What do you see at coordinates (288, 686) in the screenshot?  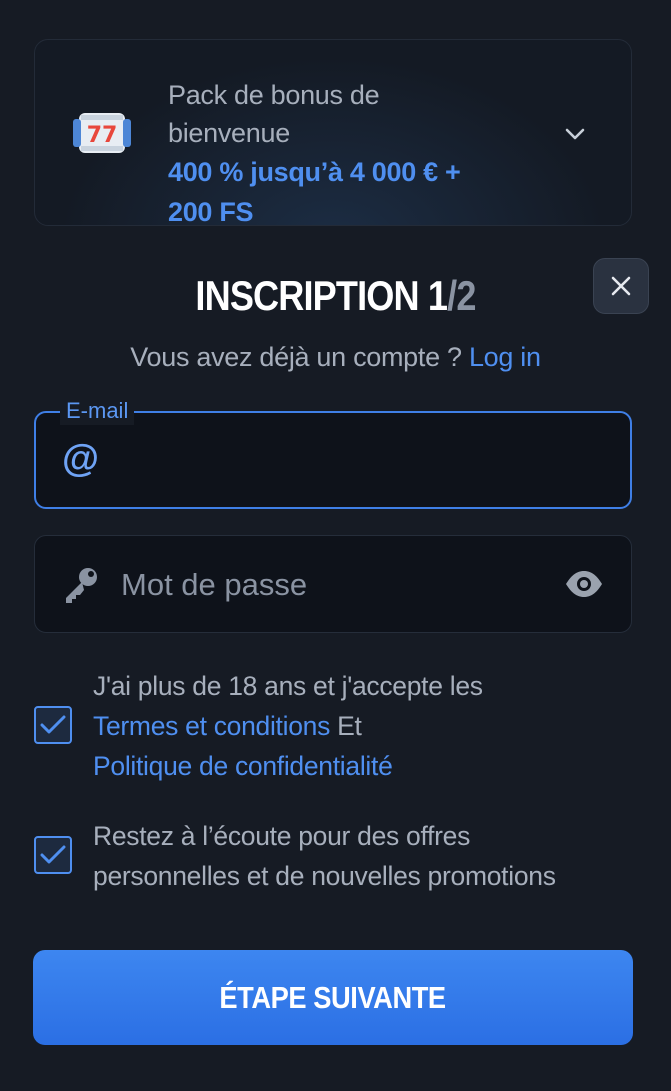 I see `age-statement: J'ai plus de 18 ans et j'accepte les` at bounding box center [288, 686].